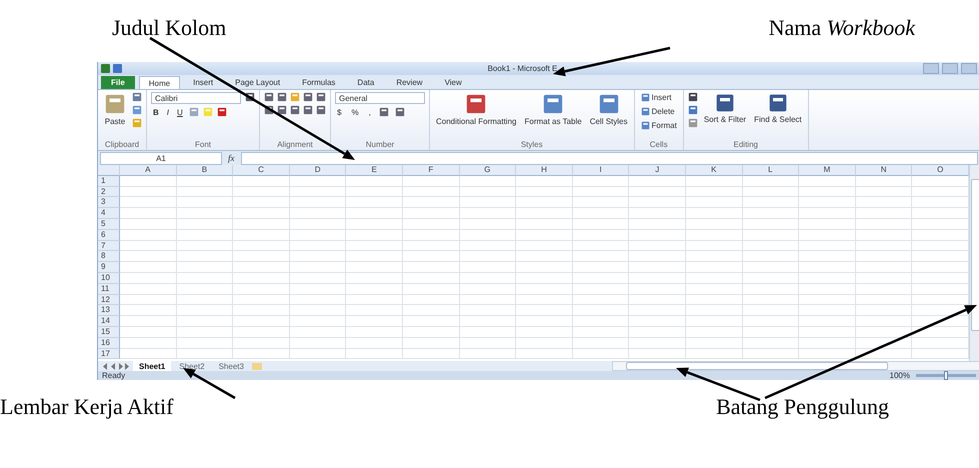  I want to click on editing-button: Sort & Filter, so click(725, 108).